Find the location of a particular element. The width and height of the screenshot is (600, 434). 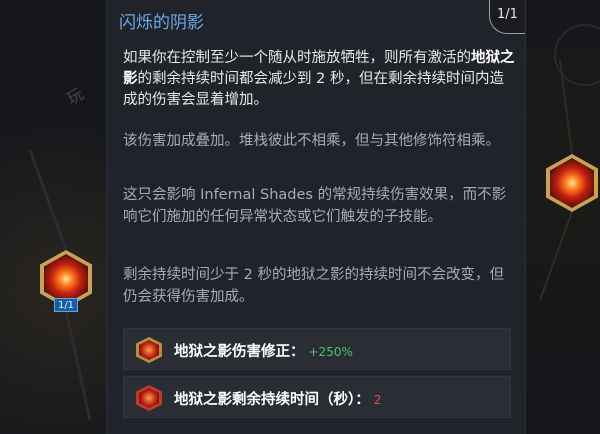

modifier-label: 地狱之影伤害修正： +250% is located at coordinates (263, 352).